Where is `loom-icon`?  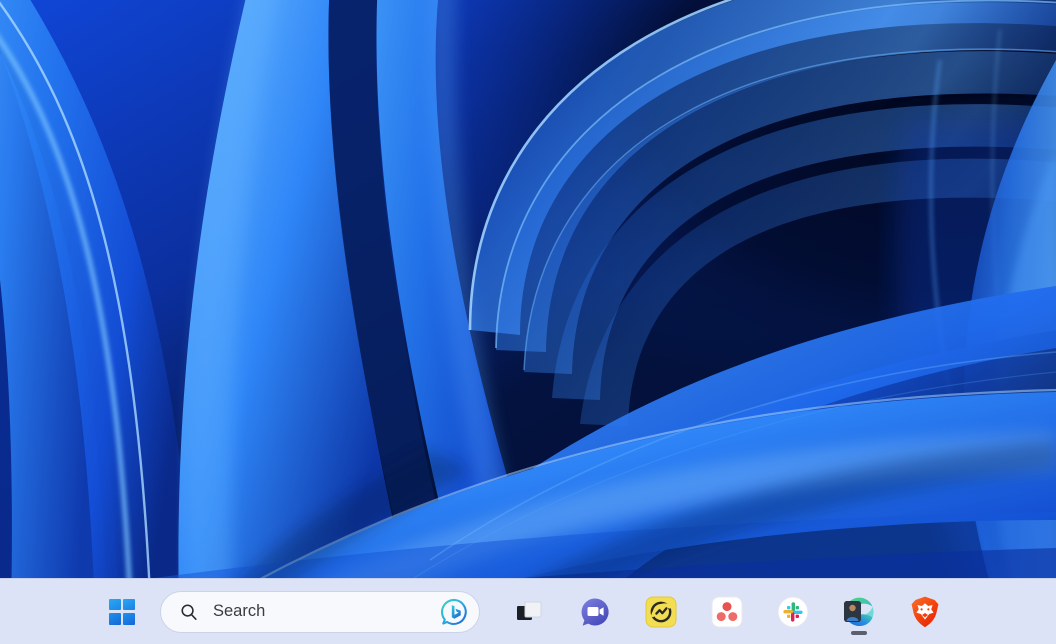 loom-icon is located at coordinates (661, 611).